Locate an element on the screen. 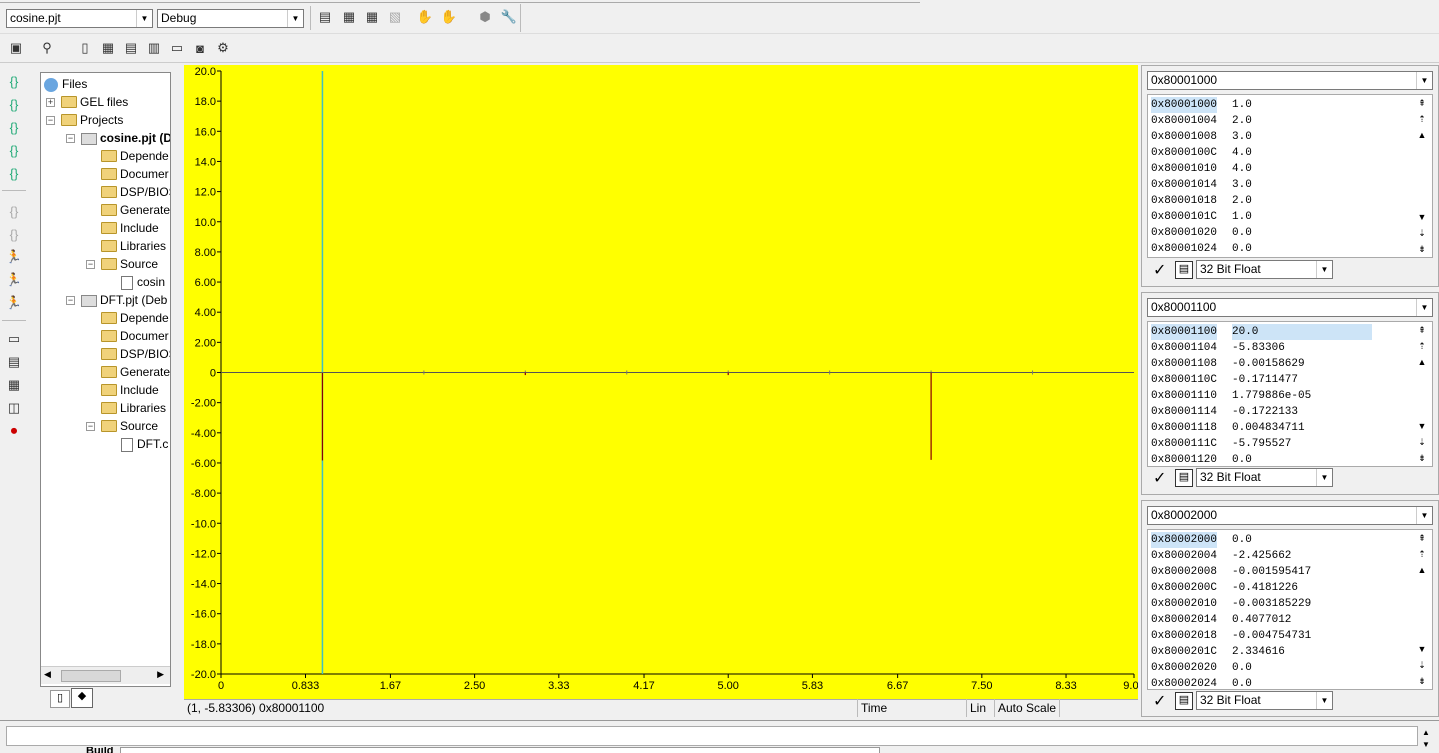 The height and width of the screenshot is (753, 1439). memory-value: 2.0 is located at coordinates (1242, 201).